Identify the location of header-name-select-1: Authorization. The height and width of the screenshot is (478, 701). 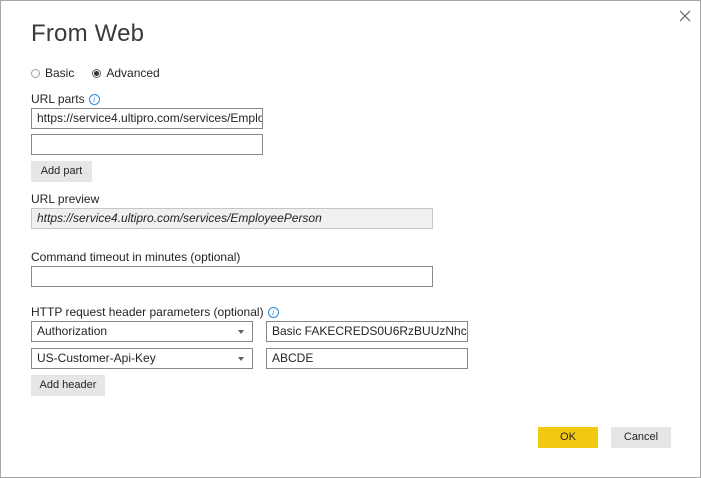
(142, 331).